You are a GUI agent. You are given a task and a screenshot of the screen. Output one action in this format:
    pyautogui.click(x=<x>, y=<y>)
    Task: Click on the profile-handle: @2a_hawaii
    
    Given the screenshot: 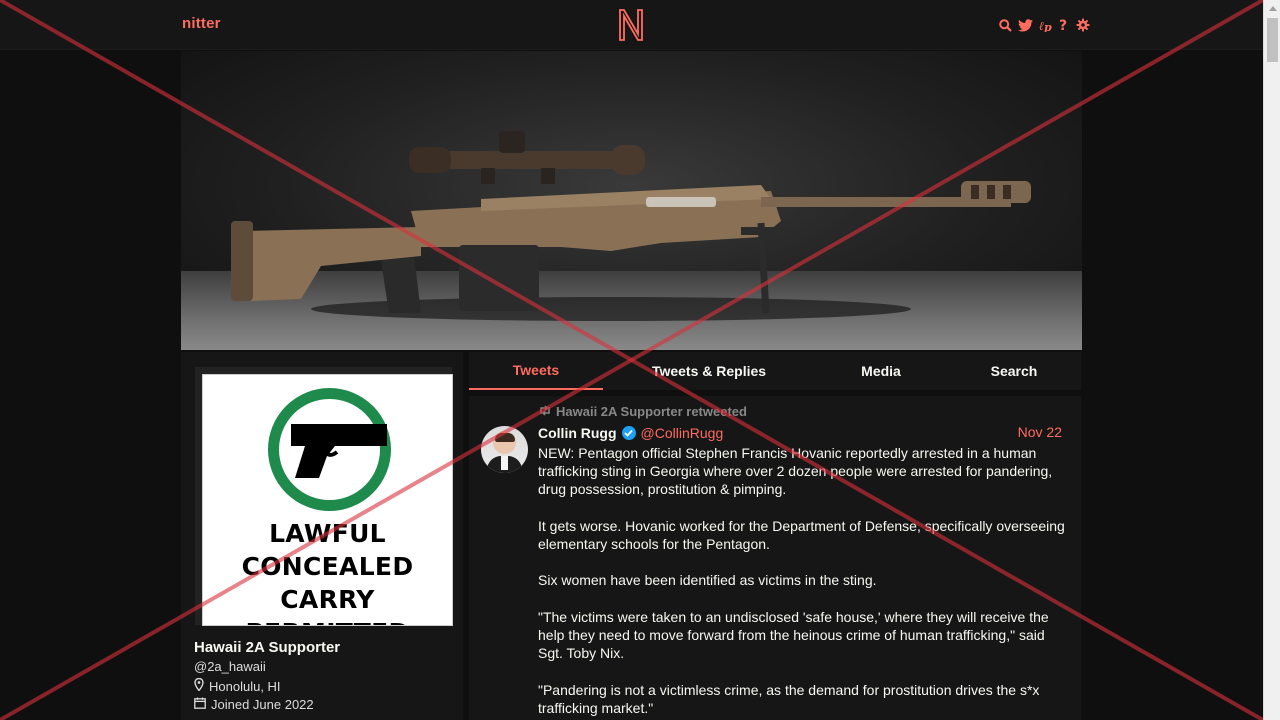 What is the action you would take?
    pyautogui.click(x=230, y=666)
    